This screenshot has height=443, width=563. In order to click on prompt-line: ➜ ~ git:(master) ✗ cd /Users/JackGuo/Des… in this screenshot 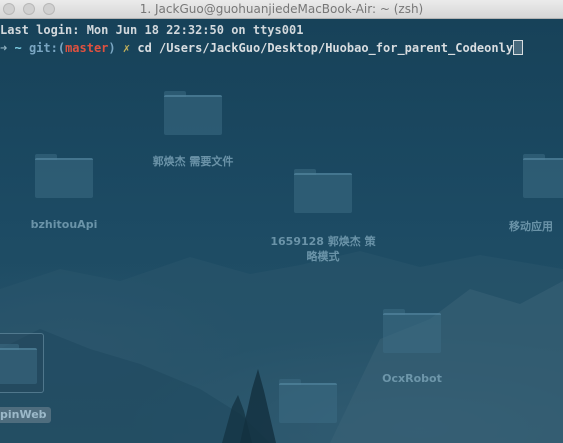, I will do `click(262, 47)`.